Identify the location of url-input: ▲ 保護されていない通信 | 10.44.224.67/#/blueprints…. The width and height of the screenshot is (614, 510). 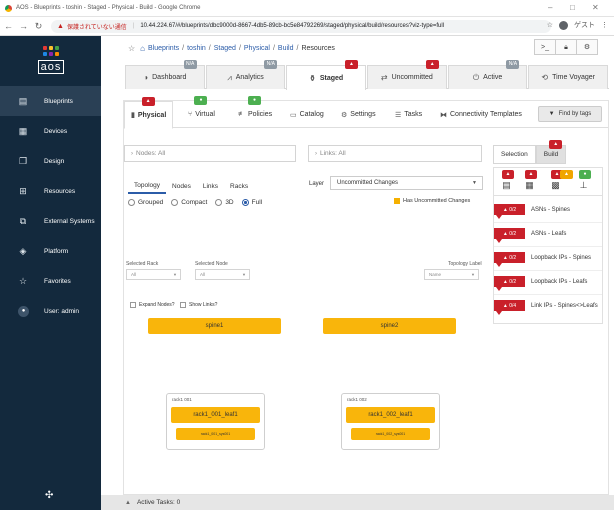
(301, 26).